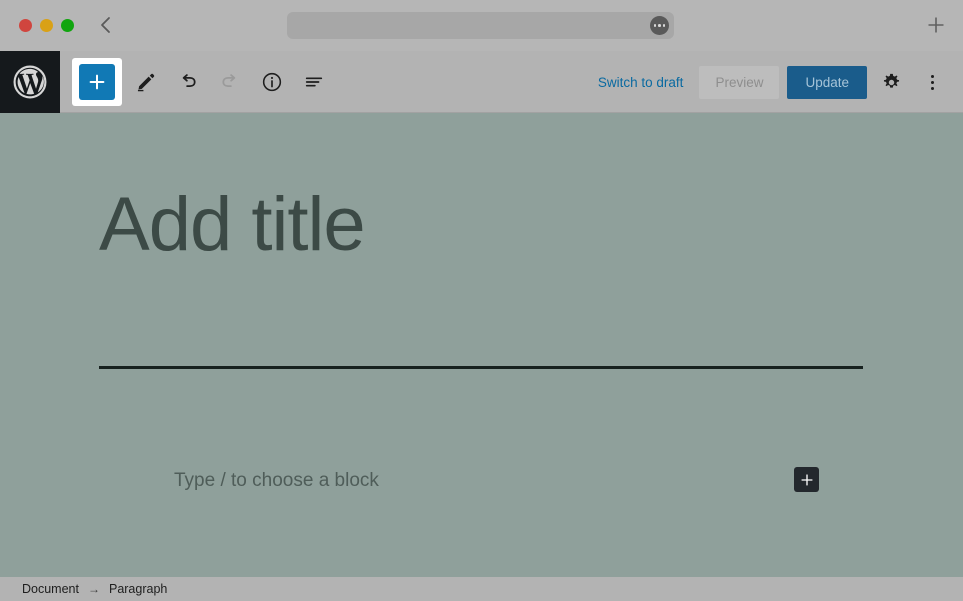  I want to click on settings-button, so click(891, 82).